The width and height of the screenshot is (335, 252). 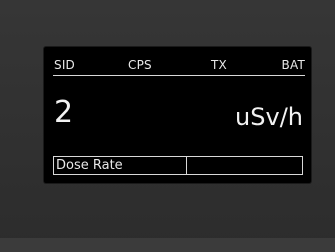 What do you see at coordinates (64, 65) in the screenshot?
I see `sid-label: SID` at bounding box center [64, 65].